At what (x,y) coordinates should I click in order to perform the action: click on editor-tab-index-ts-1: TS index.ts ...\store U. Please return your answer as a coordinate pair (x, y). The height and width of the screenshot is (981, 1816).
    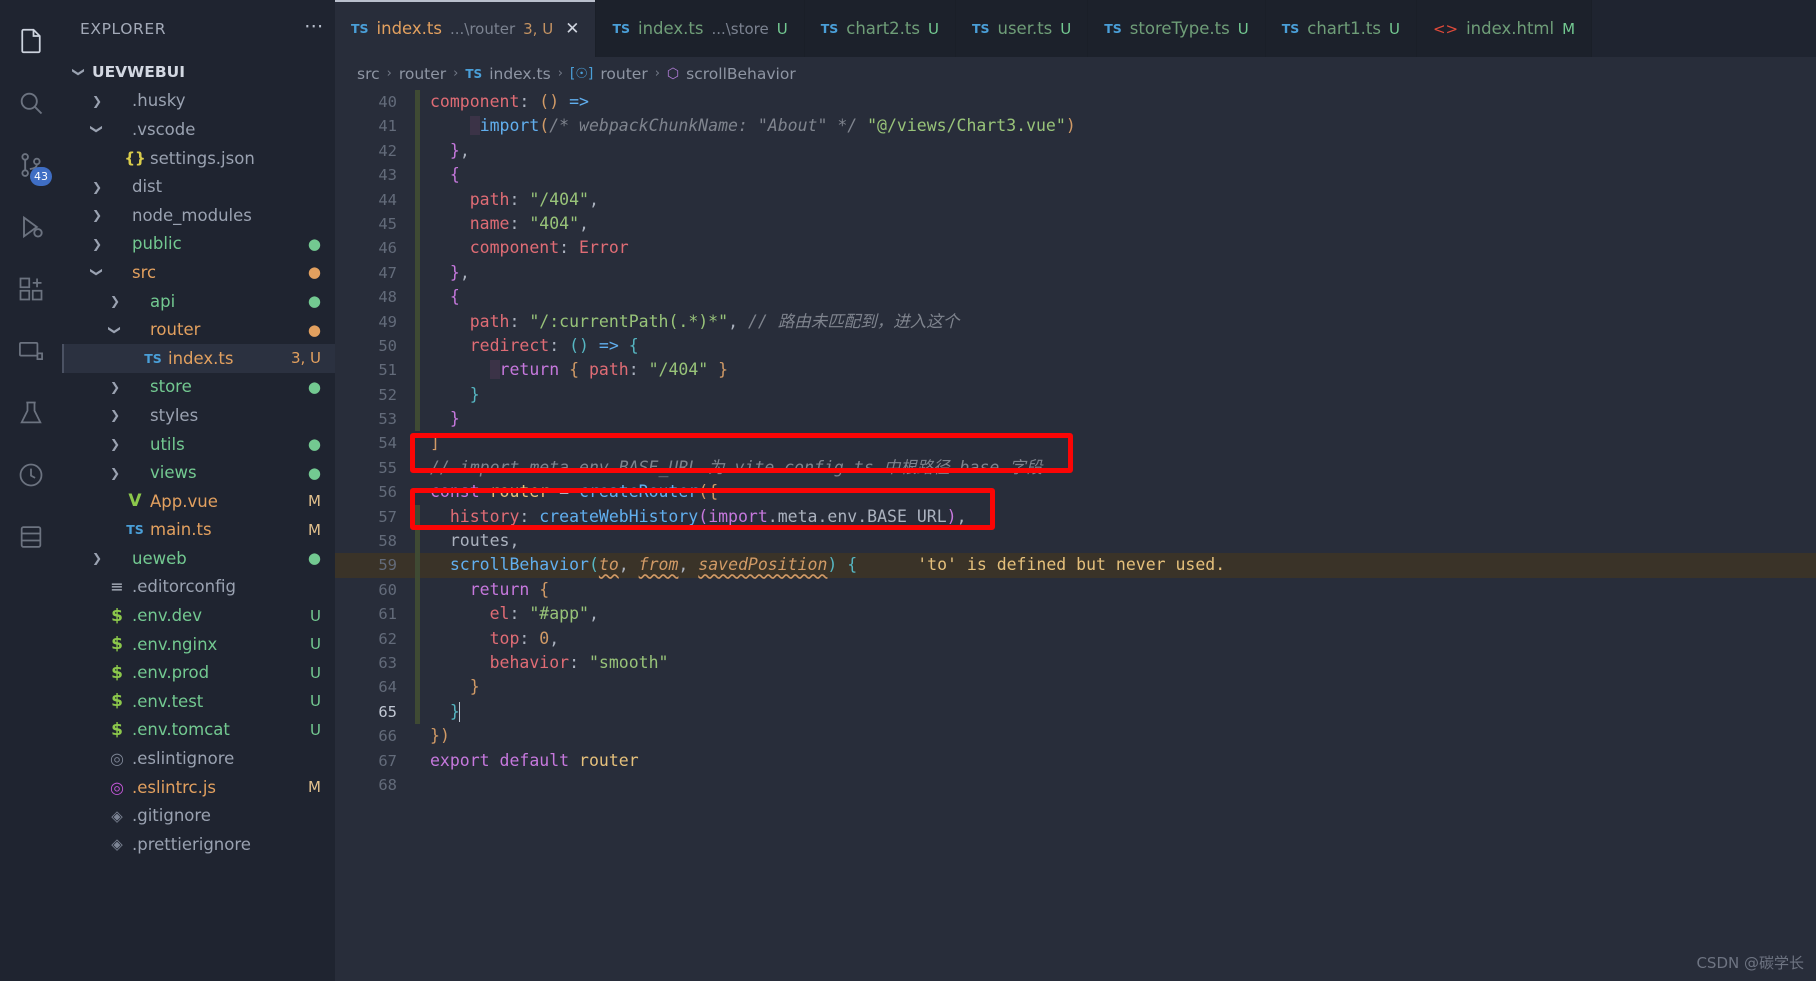
    Looking at the image, I should click on (700, 28).